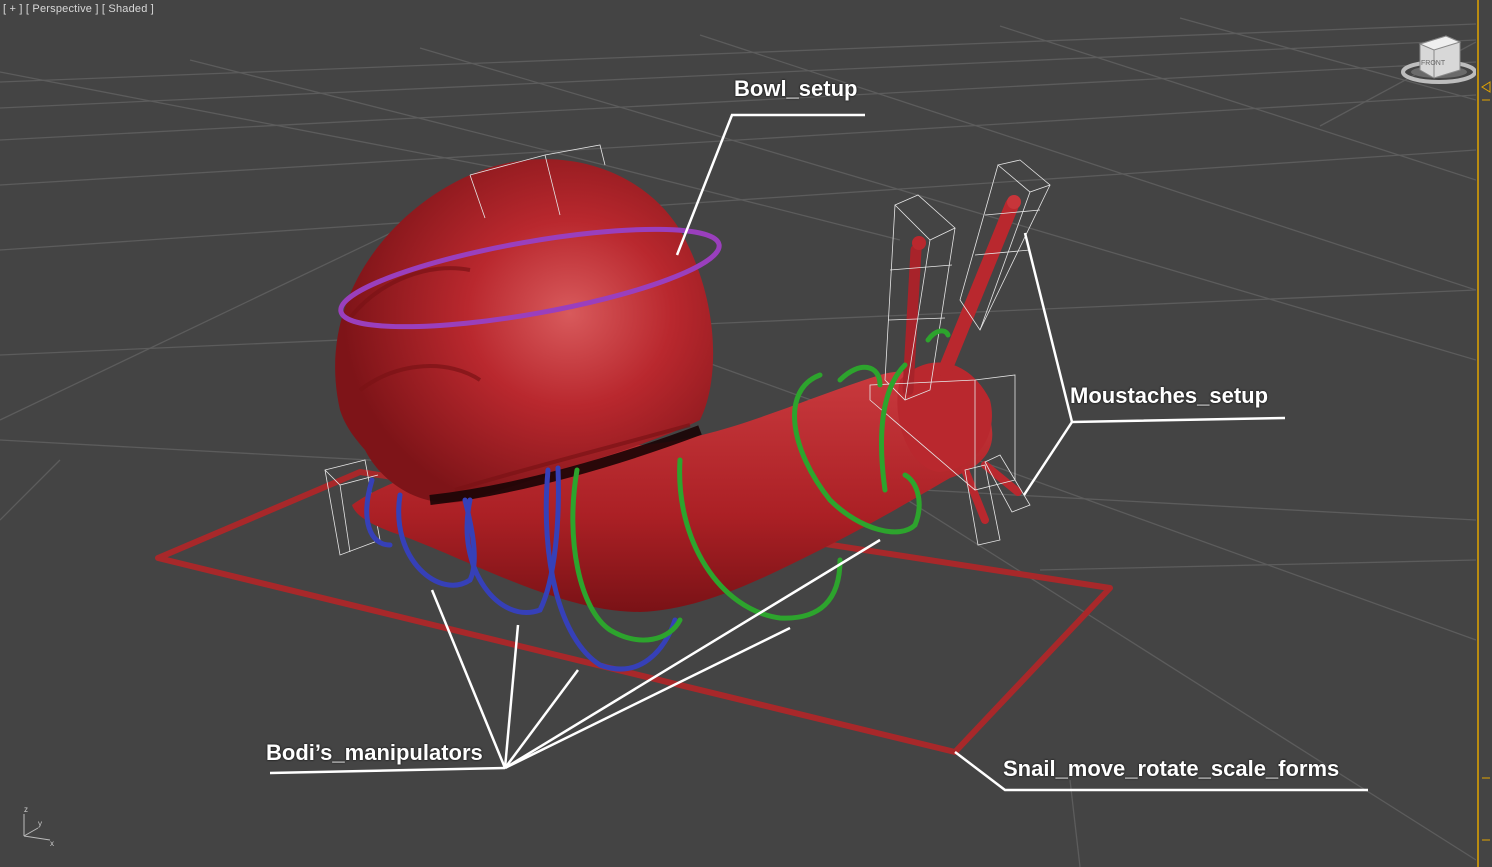 The width and height of the screenshot is (1492, 867). I want to click on time-slider-icon, so click(1484, 433).